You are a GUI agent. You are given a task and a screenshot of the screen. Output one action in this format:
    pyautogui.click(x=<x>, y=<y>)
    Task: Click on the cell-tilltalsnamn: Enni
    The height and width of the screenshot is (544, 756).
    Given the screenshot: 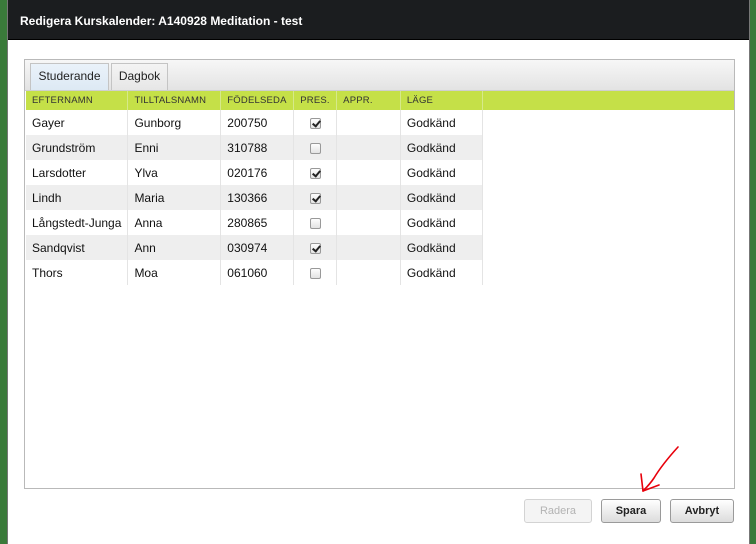 What is the action you would take?
    pyautogui.click(x=174, y=147)
    